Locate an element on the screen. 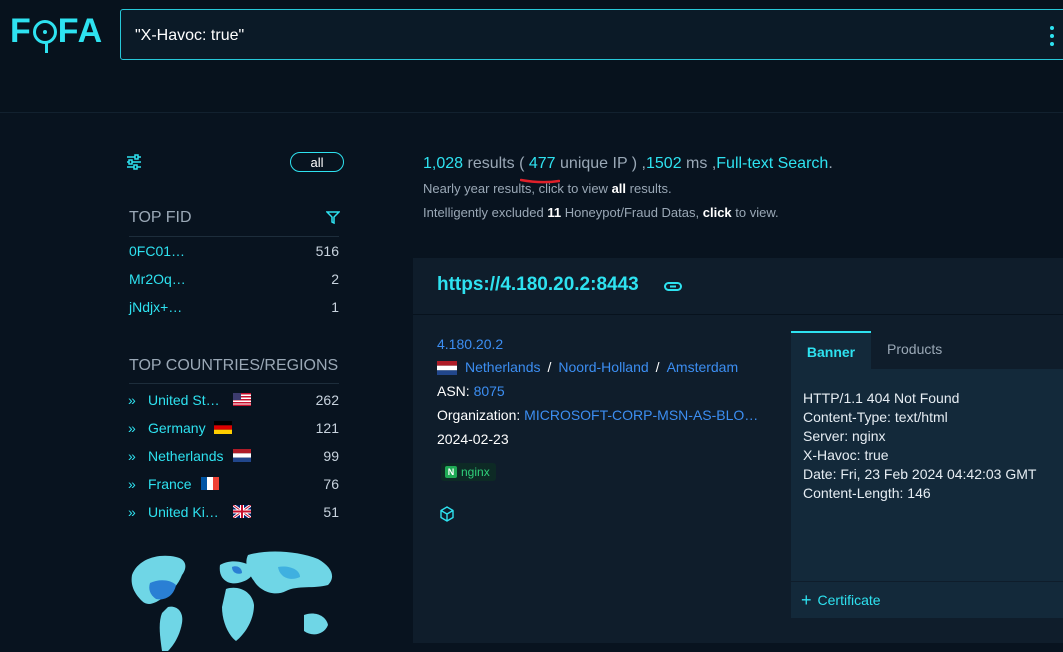 The width and height of the screenshot is (1063, 652). top-countries-title: TOP COUNTRIES/REGIONS is located at coordinates (234, 365).